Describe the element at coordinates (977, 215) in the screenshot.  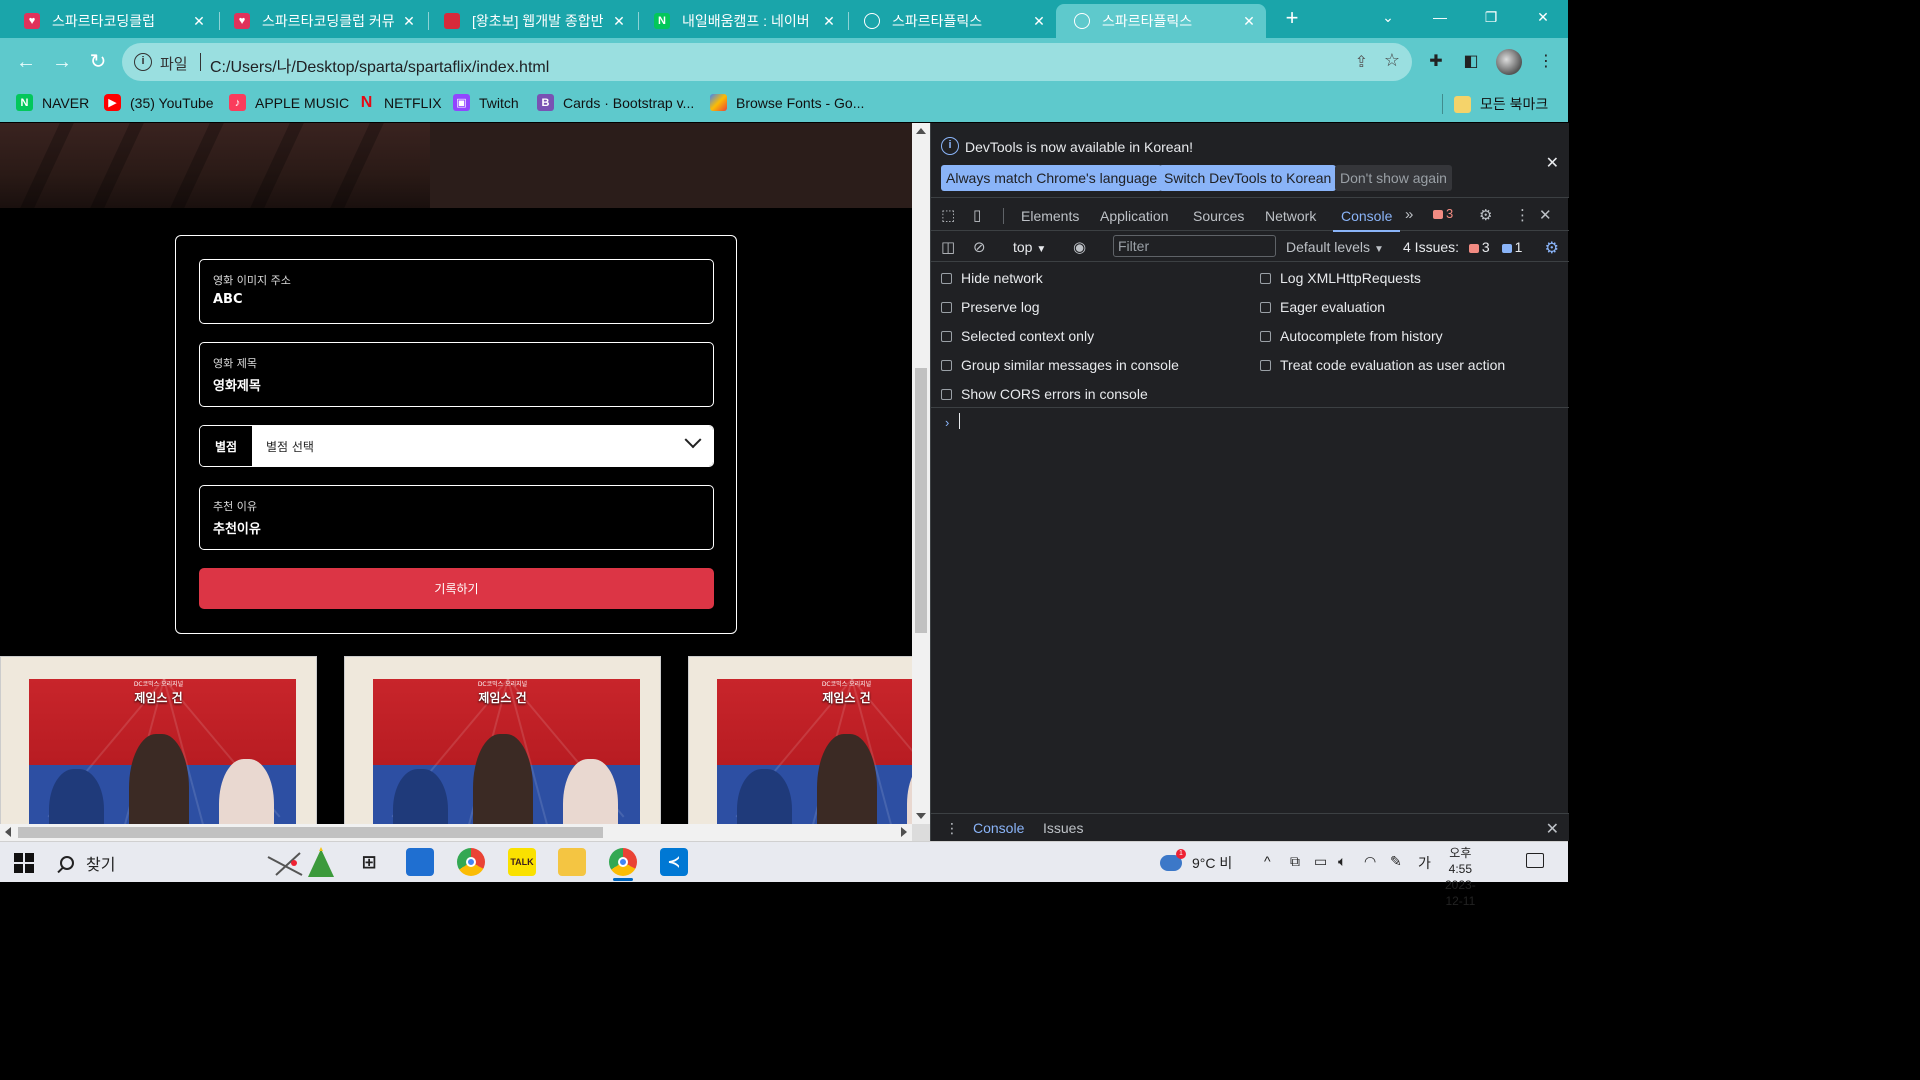
I see `device-toolbar-icon: ▯` at that location.